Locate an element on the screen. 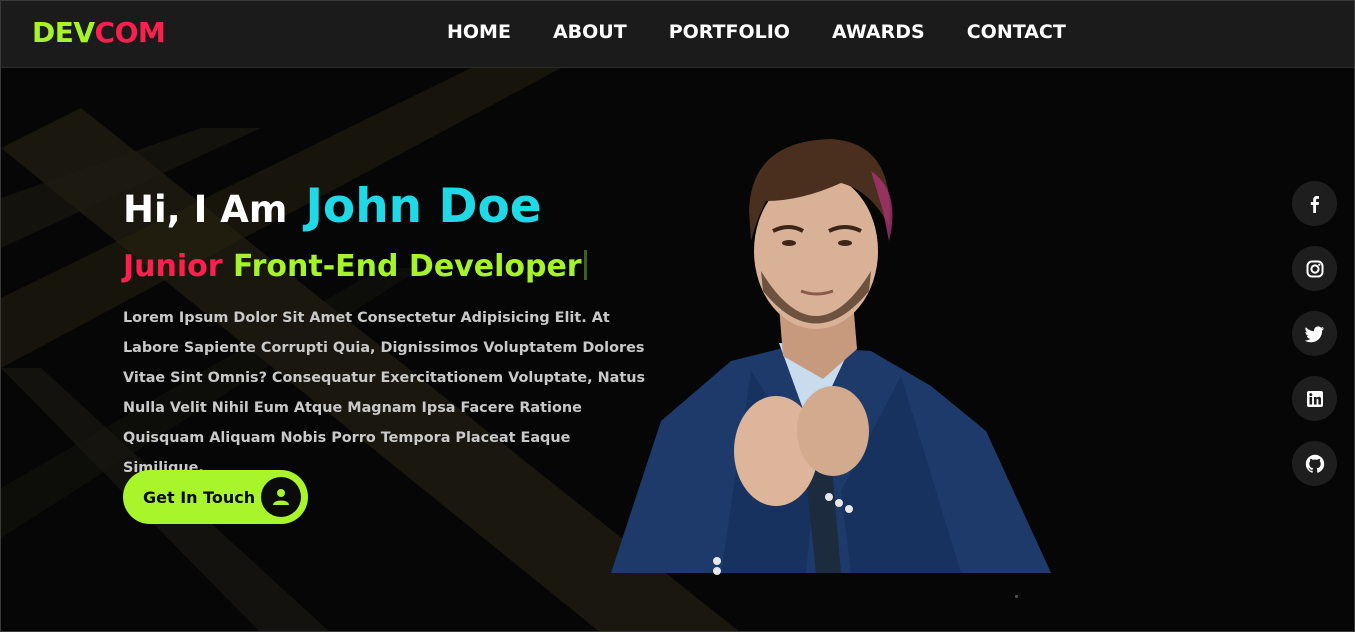 The width and height of the screenshot is (1355, 632). nav-home: HOME is located at coordinates (479, 32).